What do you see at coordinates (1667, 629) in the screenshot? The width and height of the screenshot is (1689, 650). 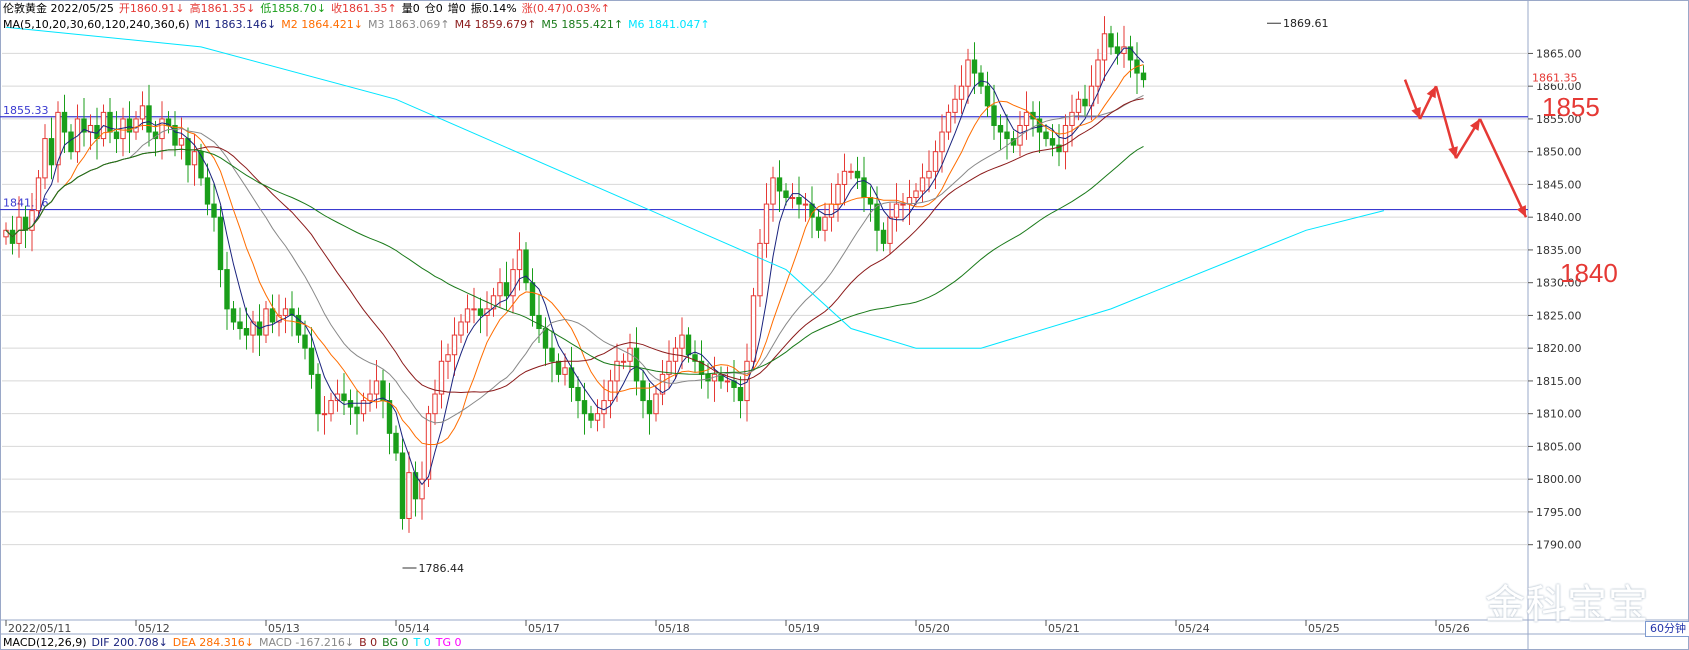 I see `timeframe-button: 60分钟` at bounding box center [1667, 629].